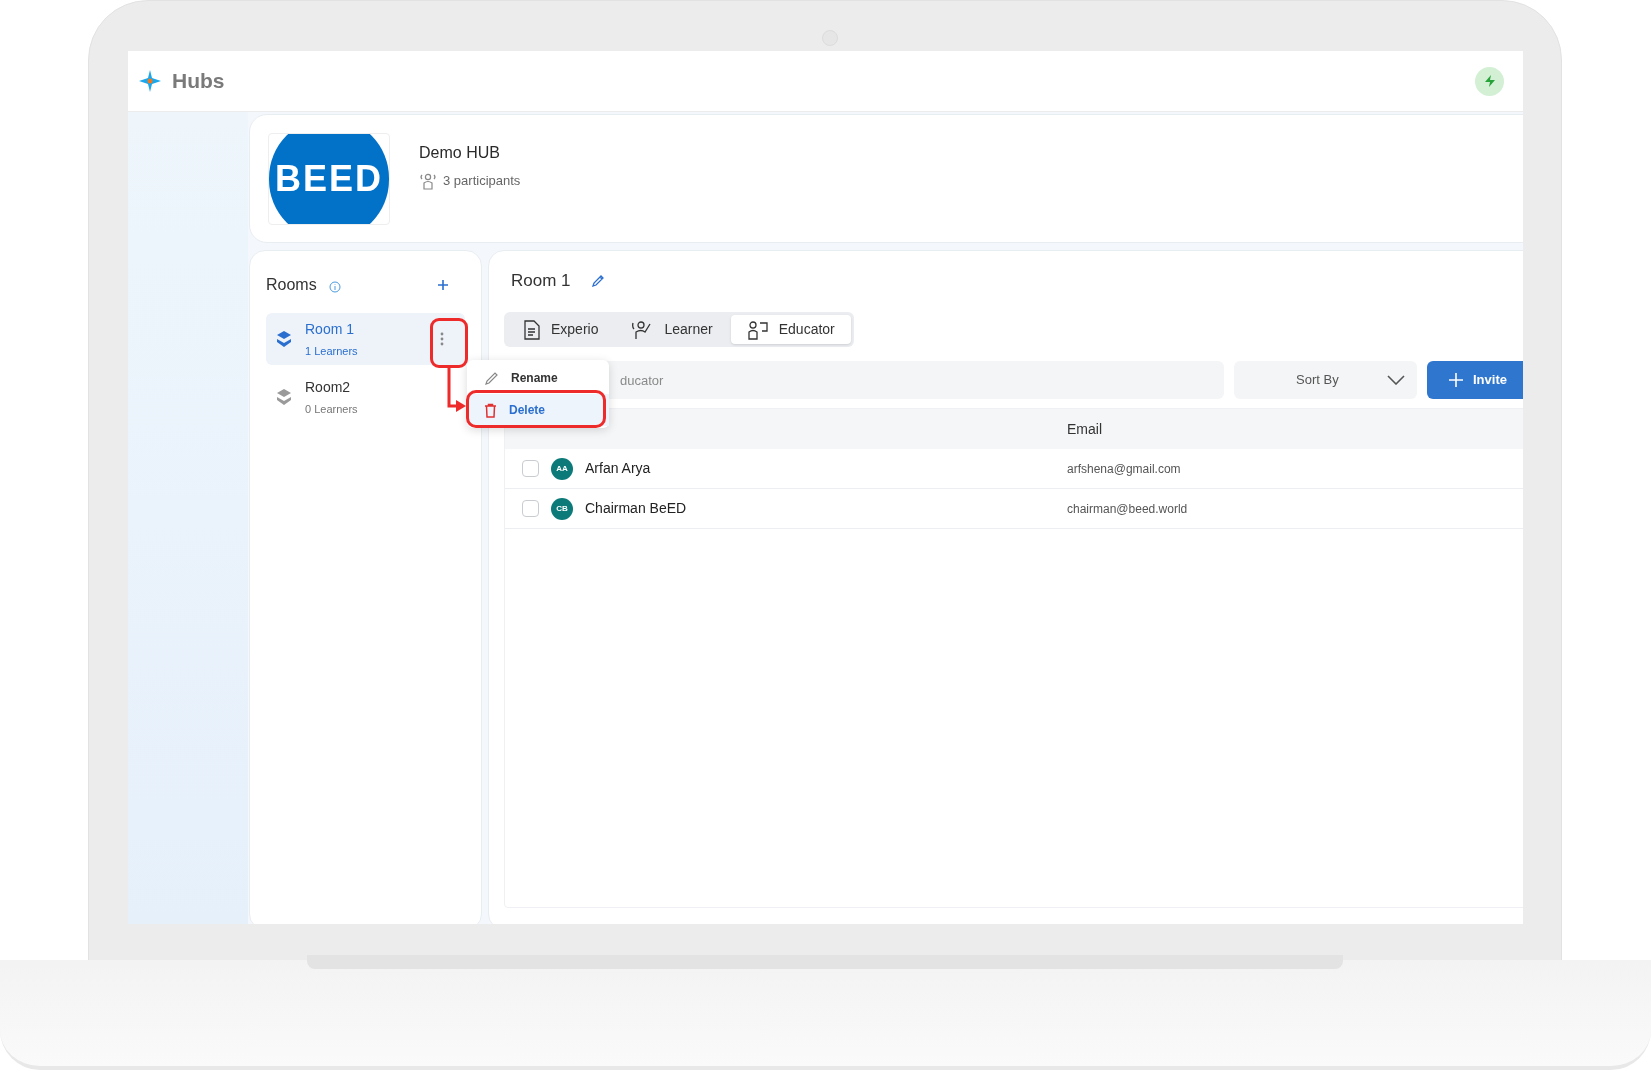 The height and width of the screenshot is (1078, 1651). What do you see at coordinates (636, 508) in the screenshot?
I see `learner-name: Chairman BeED` at bounding box center [636, 508].